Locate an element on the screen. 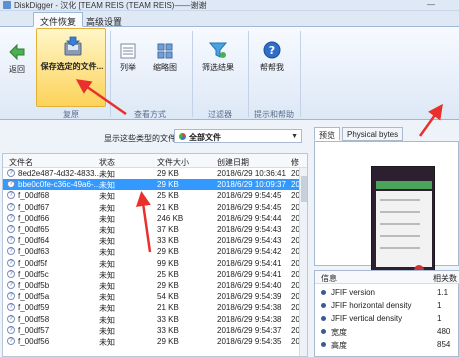  table-row: ? f_00df5a 未知 54 KB 2018/6/29 9:54:39 20 is located at coordinates (155, 296).